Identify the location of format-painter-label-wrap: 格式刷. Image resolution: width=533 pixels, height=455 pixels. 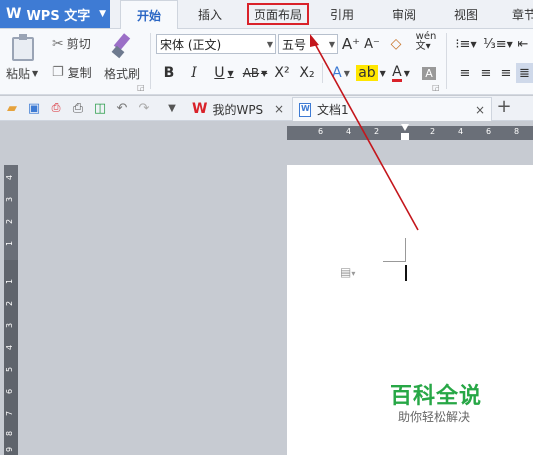
(122, 73).